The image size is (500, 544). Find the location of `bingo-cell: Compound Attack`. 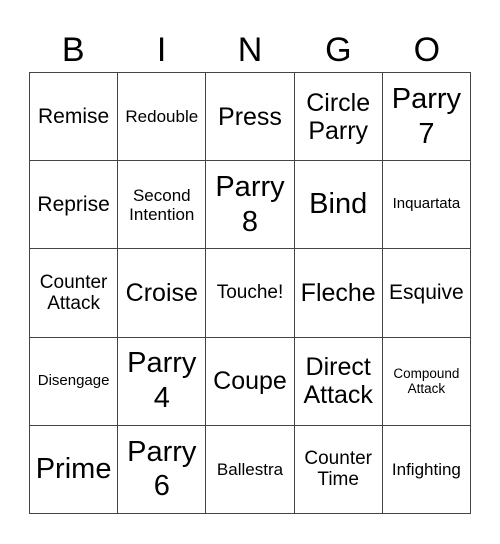

bingo-cell: Compound Attack is located at coordinates (426, 381).